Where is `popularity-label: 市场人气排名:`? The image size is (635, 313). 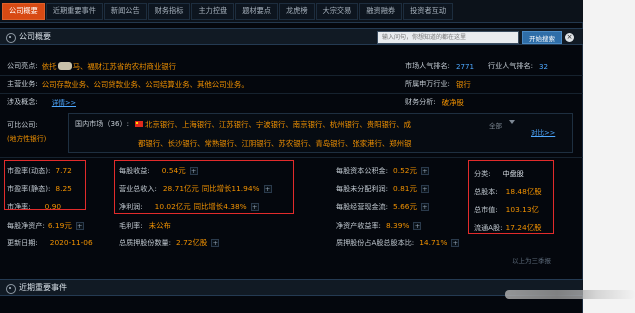 popularity-label: 市场人气排名: is located at coordinates (427, 65).